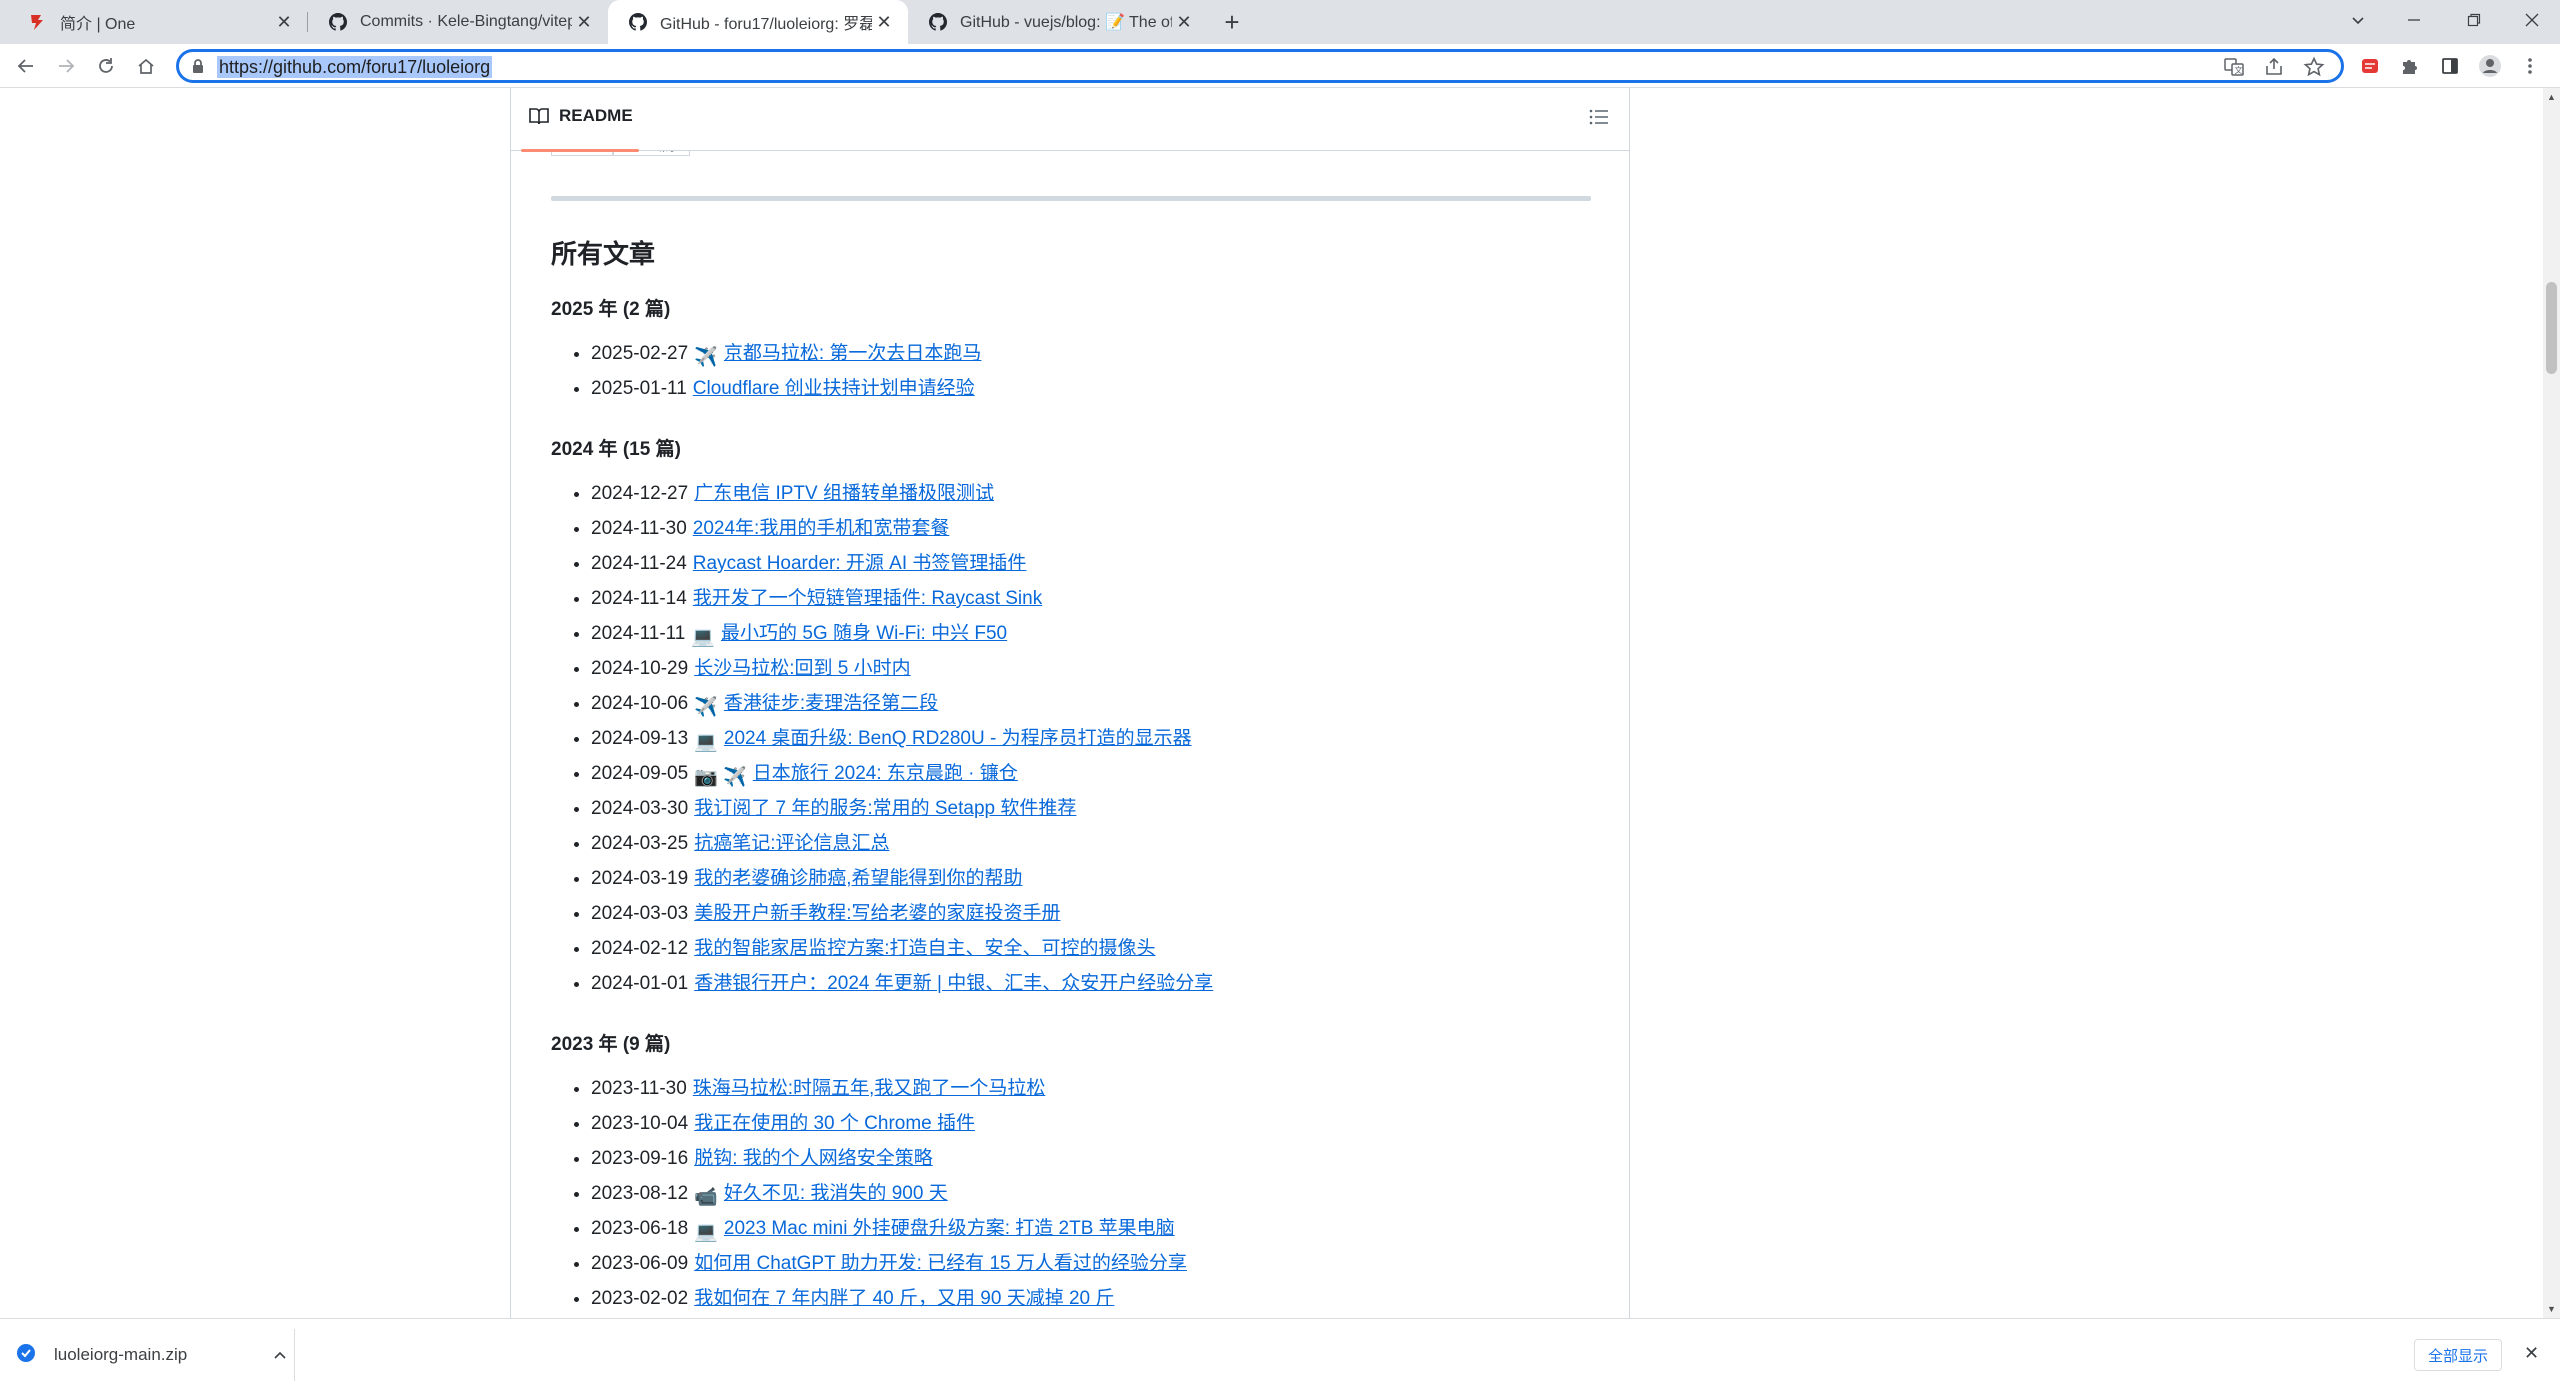 The image size is (2560, 1390). What do you see at coordinates (885, 808) in the screenshot?
I see `post-link: 我订阅了 7 年的服务:常用的 Setapp 软件推荐` at bounding box center [885, 808].